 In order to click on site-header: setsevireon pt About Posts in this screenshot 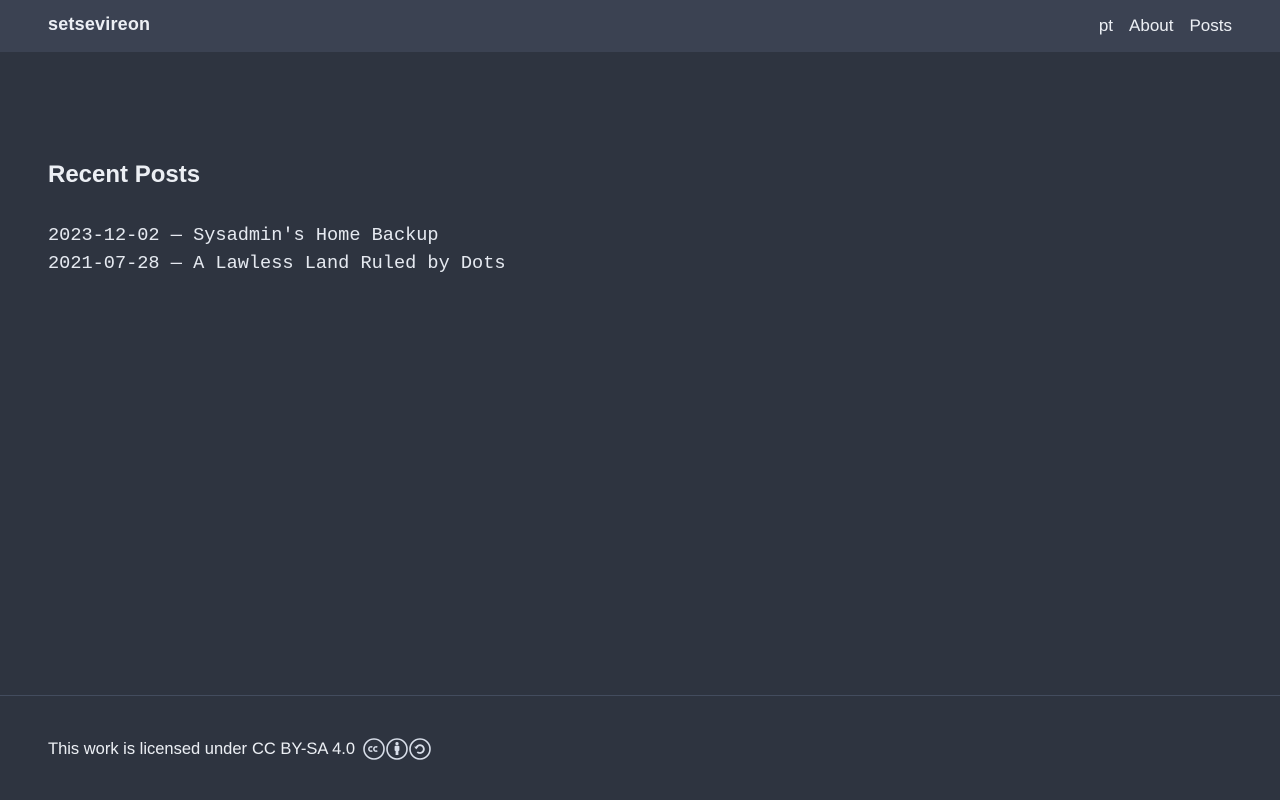, I will do `click(640, 26)`.